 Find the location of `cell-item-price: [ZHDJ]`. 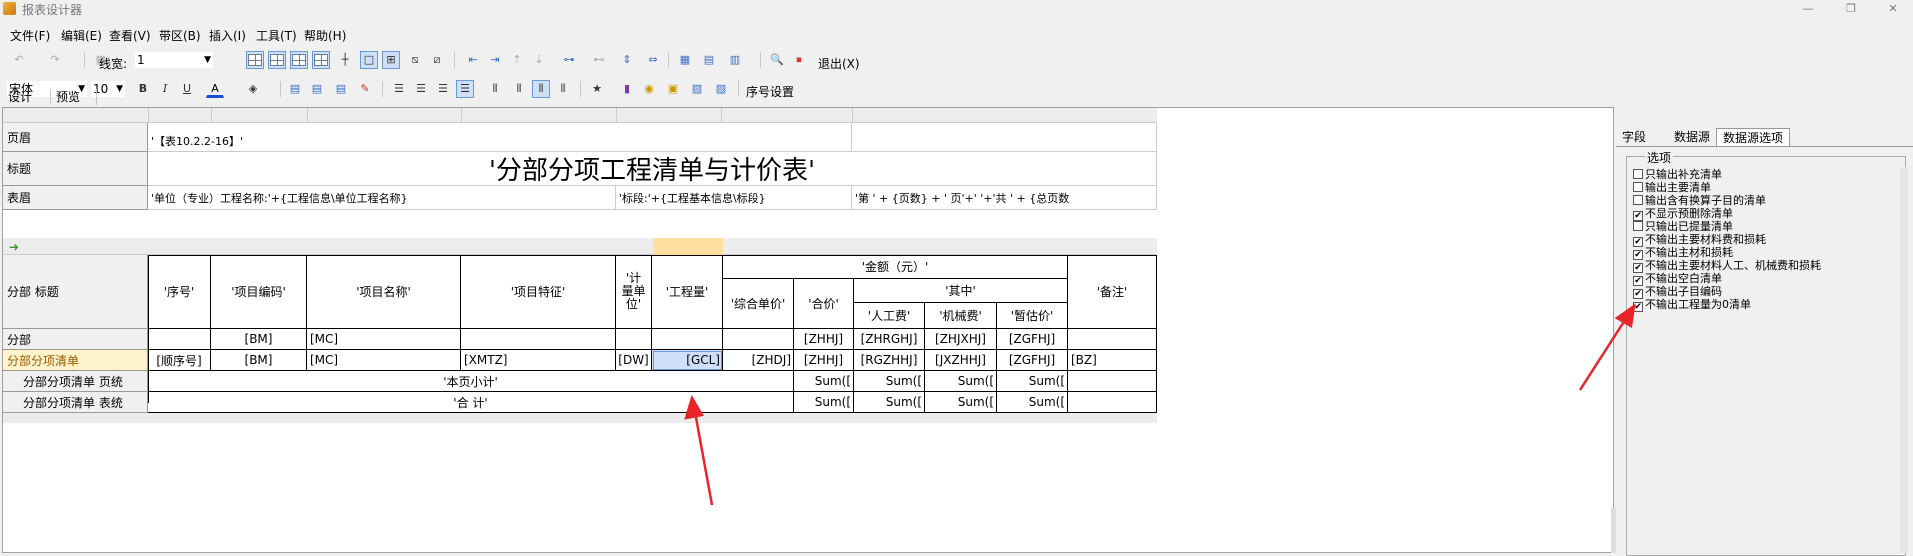

cell-item-price: [ZHDJ] is located at coordinates (758, 360).